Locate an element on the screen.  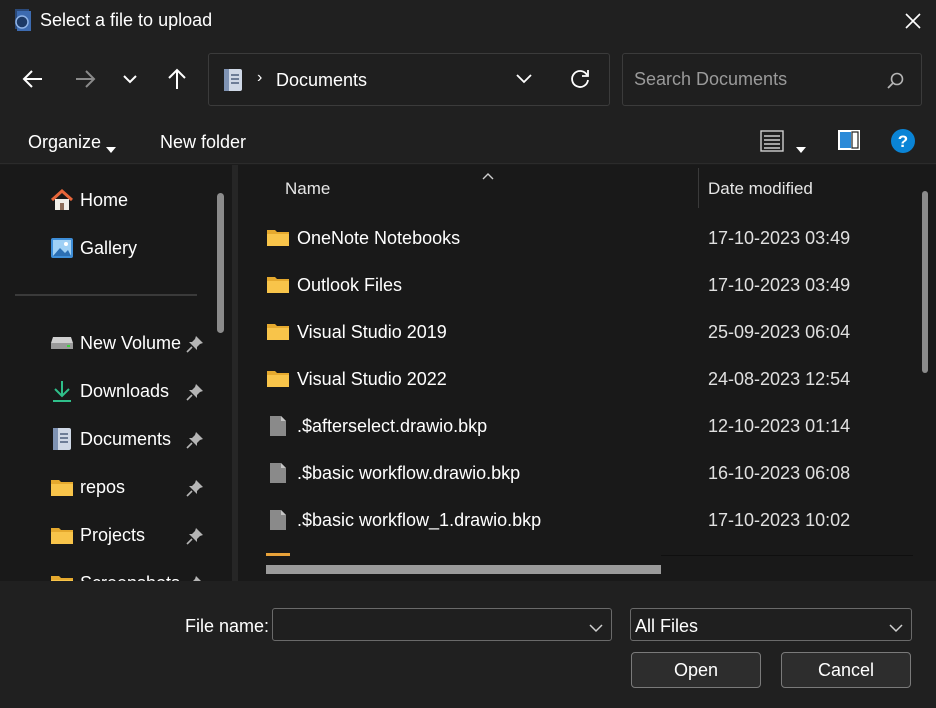
home-icon is located at coordinates (62, 200).